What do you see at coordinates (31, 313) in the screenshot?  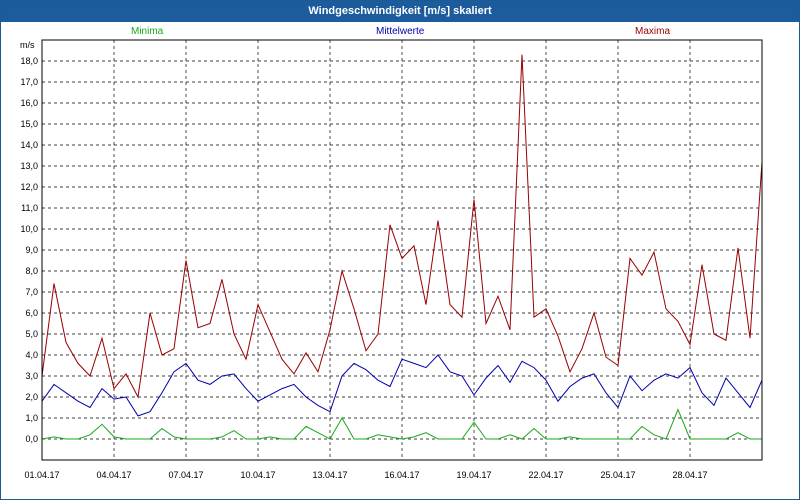 I see `y-tick-label: 6,0` at bounding box center [31, 313].